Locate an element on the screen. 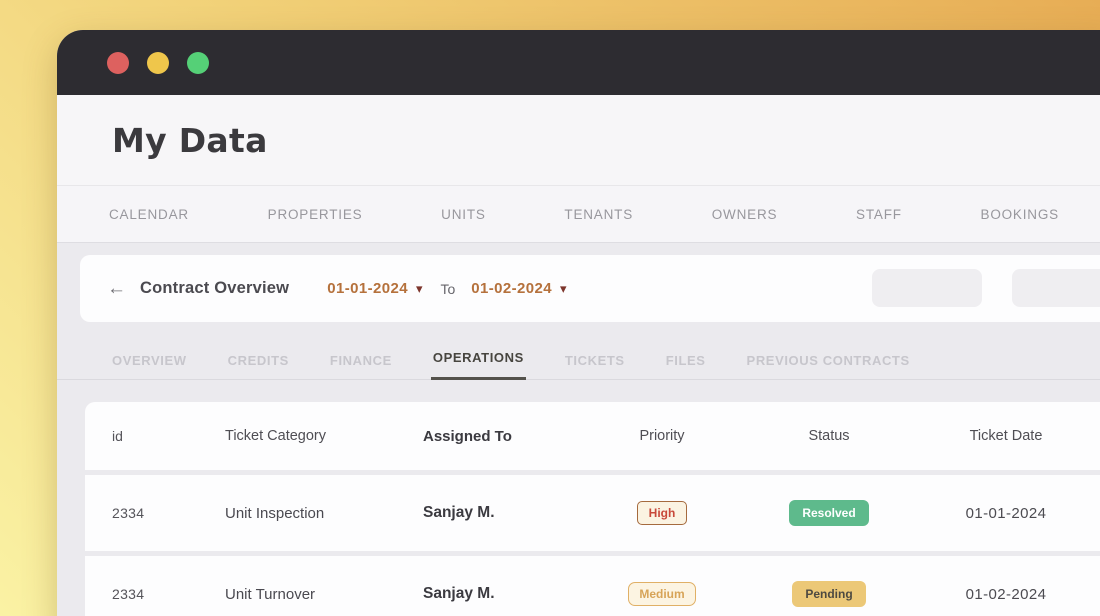 Image resolution: width=1100 pixels, height=616 pixels. date-range-picker: 01-01-2024 ▾ To 01-02-2024 ▾ is located at coordinates (451, 288).